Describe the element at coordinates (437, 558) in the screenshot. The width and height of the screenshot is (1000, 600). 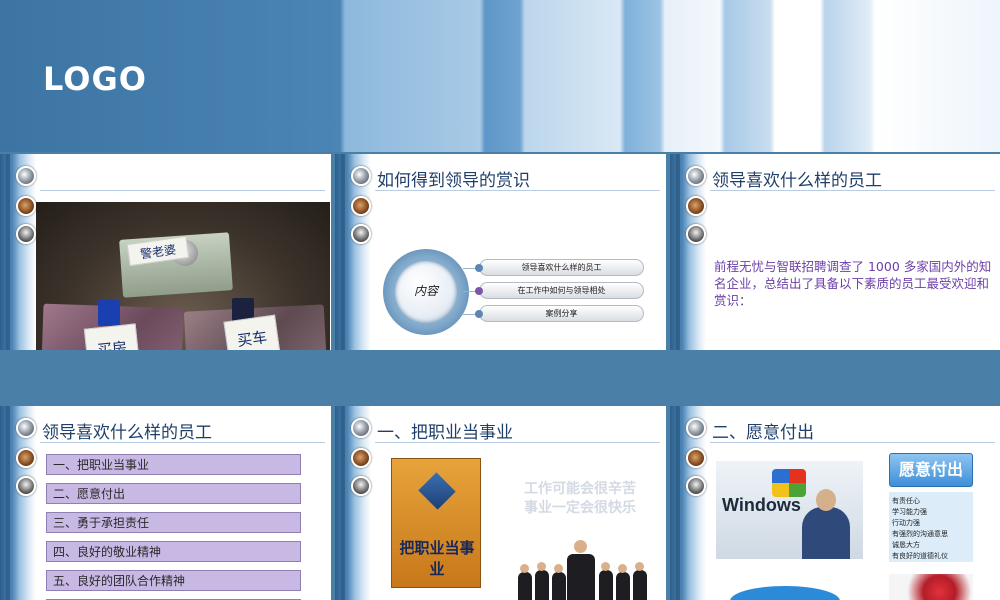
I see `book-title: 把职业当事业` at that location.